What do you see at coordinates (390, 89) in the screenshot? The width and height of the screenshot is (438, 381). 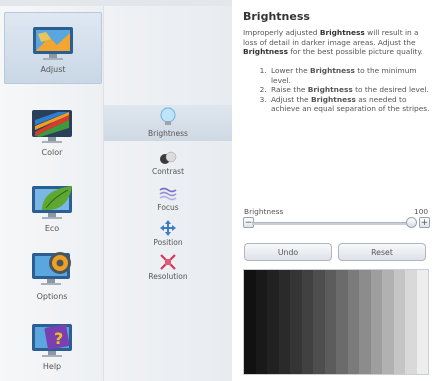 I see `step-text: to the desired level.` at bounding box center [390, 89].